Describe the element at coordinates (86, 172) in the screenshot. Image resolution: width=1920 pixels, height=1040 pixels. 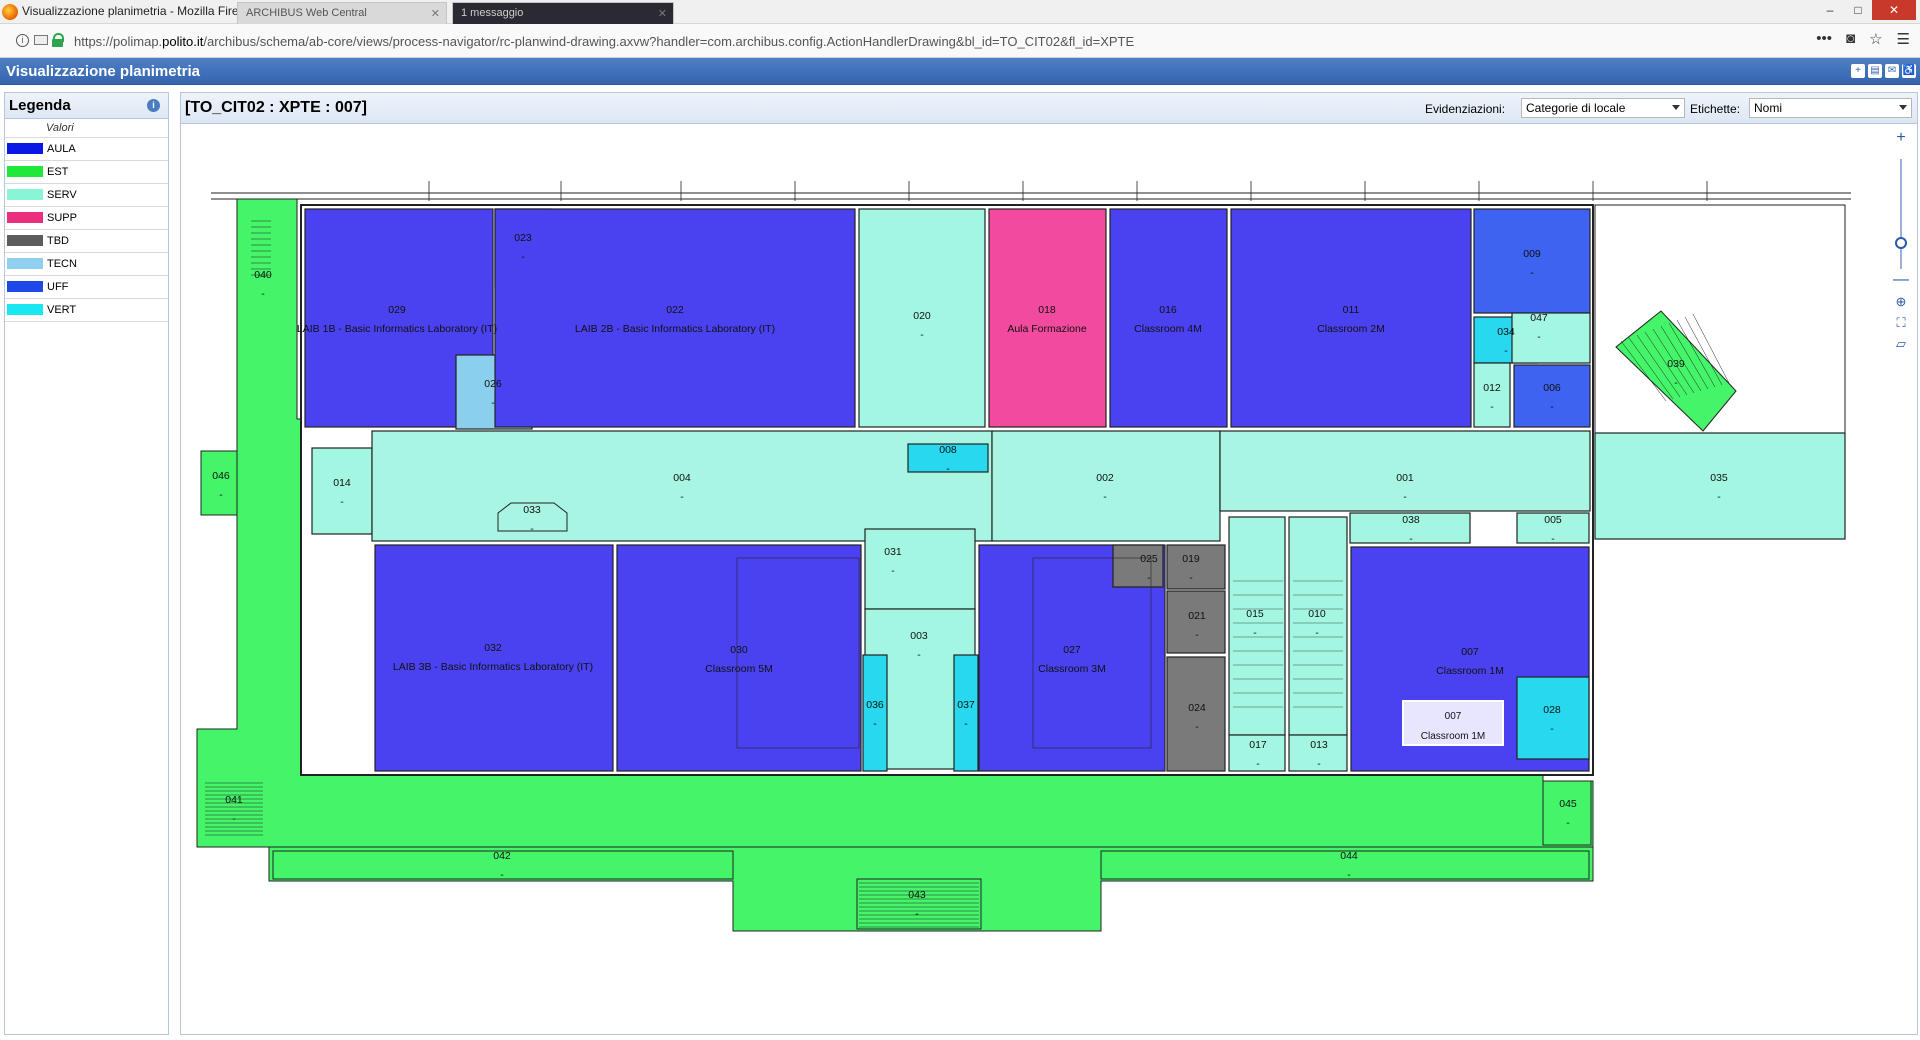
I see `legend-item: EST` at that location.